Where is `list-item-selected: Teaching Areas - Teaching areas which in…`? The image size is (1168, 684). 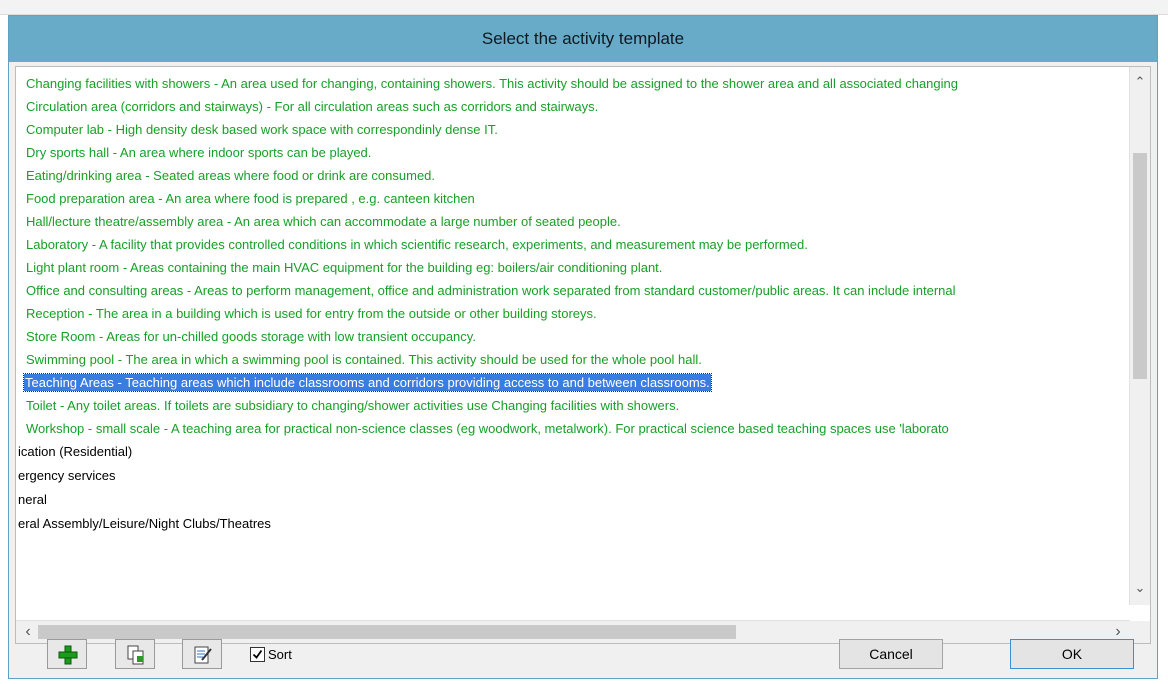
list-item-selected: Teaching Areas - Teaching areas which in… is located at coordinates (367, 383).